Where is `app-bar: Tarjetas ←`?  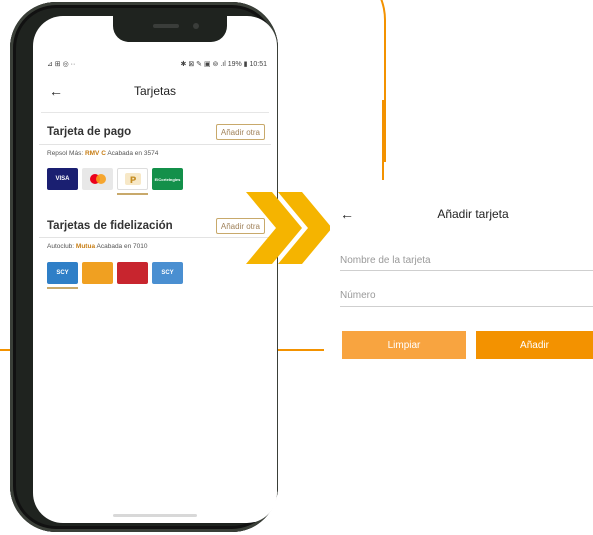
app-bar: Tarjetas ← is located at coordinates (155, 92).